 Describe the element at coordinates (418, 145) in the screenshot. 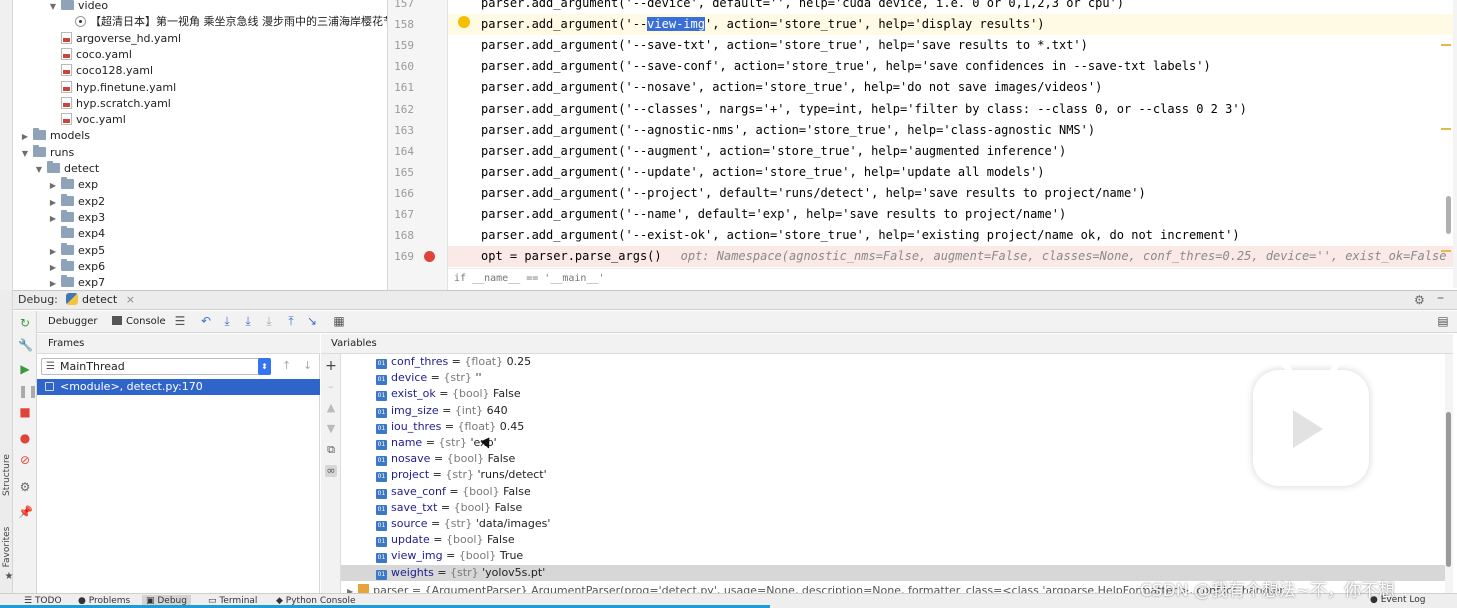

I see `editor-gutter: 157 158 159 160 161 162 163 164 165 166 167 168 169` at that location.